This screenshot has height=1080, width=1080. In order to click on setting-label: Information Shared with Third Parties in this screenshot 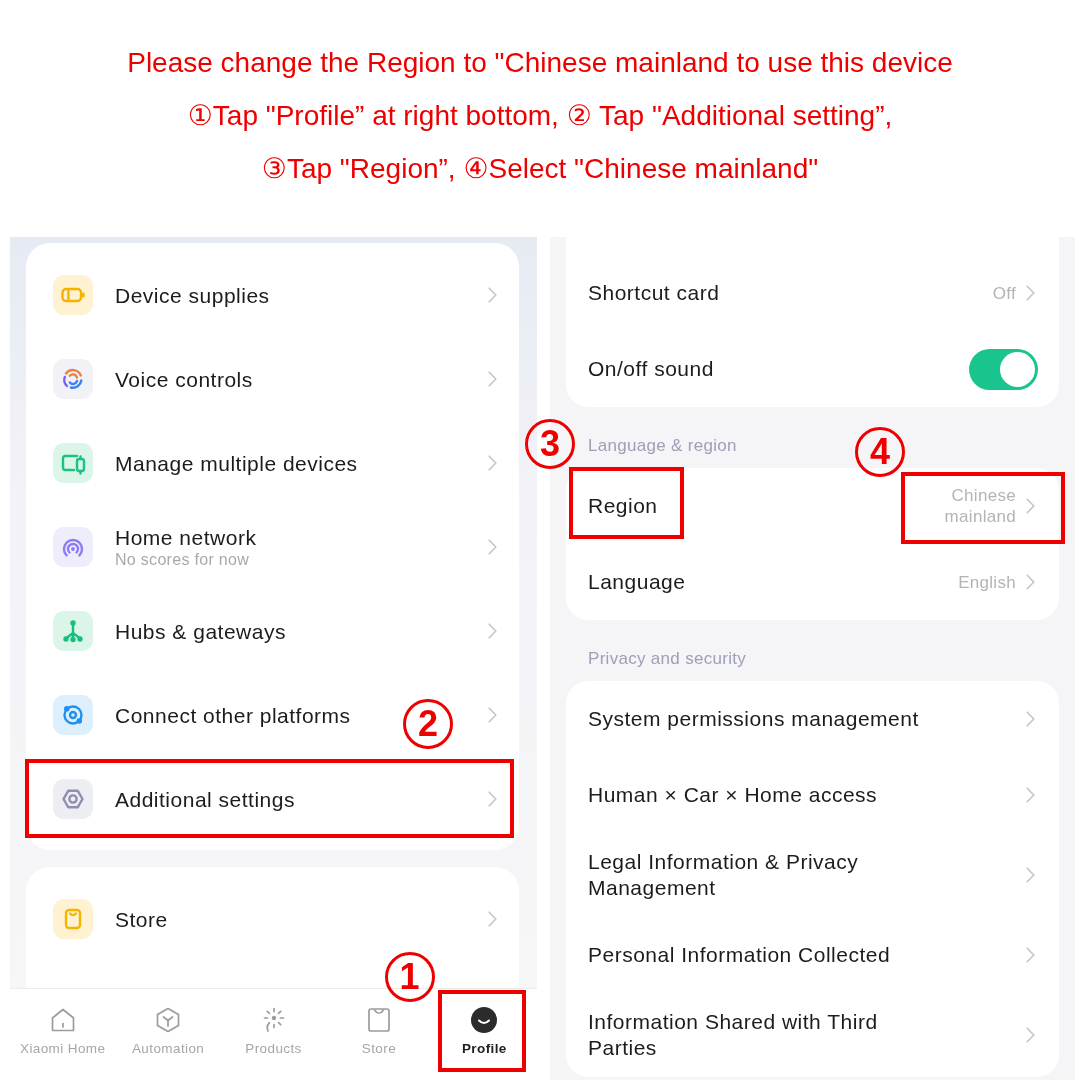, I will do `click(765, 1035)`.